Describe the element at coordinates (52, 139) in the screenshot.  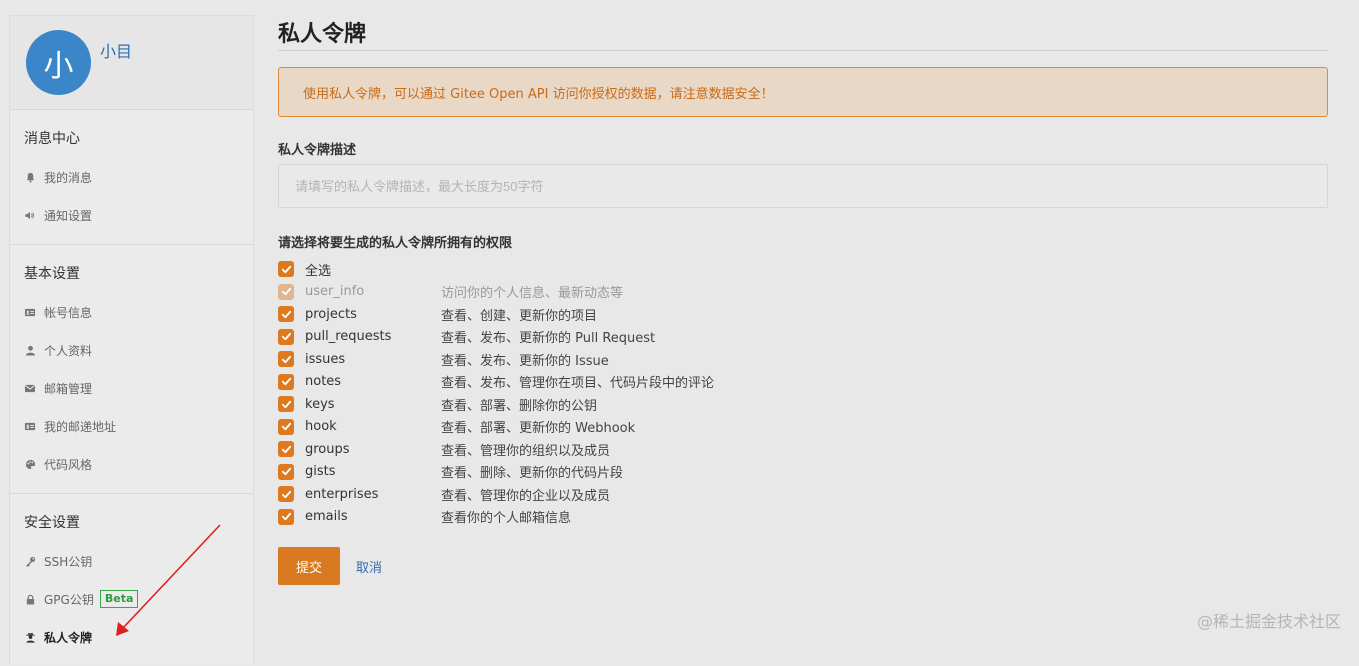
I see `sidebar-section-title: 消息中心` at that location.